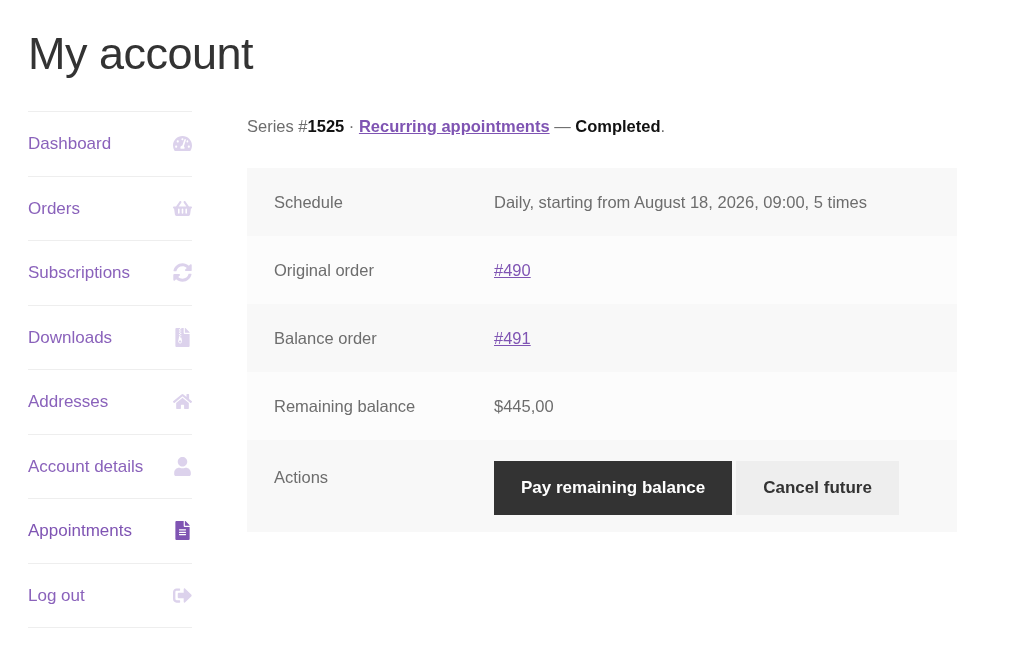  What do you see at coordinates (324, 270) in the screenshot?
I see `detail-label: Original order` at bounding box center [324, 270].